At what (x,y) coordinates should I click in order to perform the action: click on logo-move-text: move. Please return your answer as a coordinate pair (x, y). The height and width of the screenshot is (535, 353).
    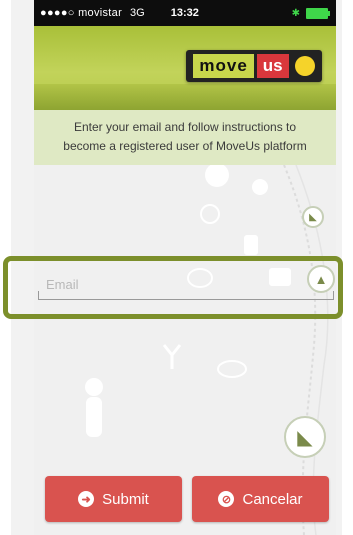
    Looking at the image, I should click on (223, 66).